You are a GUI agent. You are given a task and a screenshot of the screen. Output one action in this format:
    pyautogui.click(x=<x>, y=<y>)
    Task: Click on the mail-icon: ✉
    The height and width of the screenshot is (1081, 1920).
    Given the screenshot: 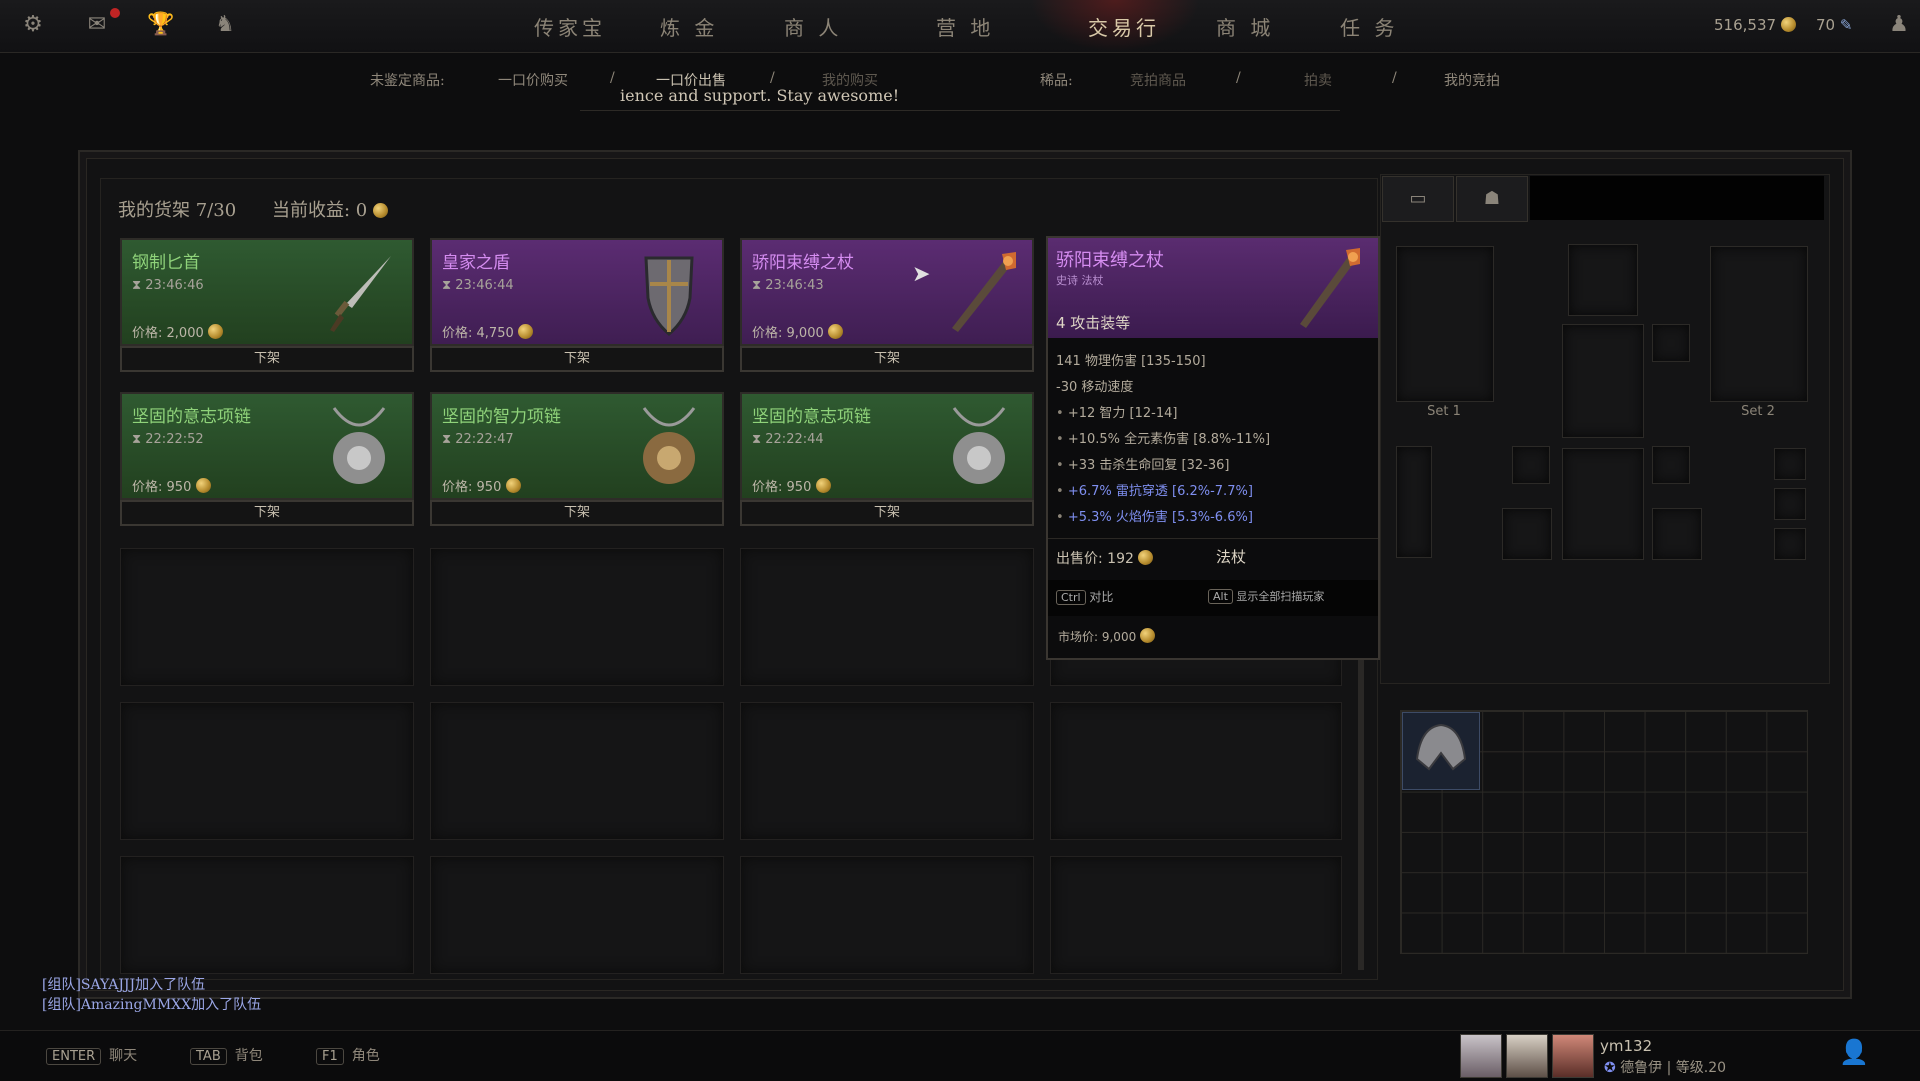 What is the action you would take?
    pyautogui.click(x=97, y=25)
    